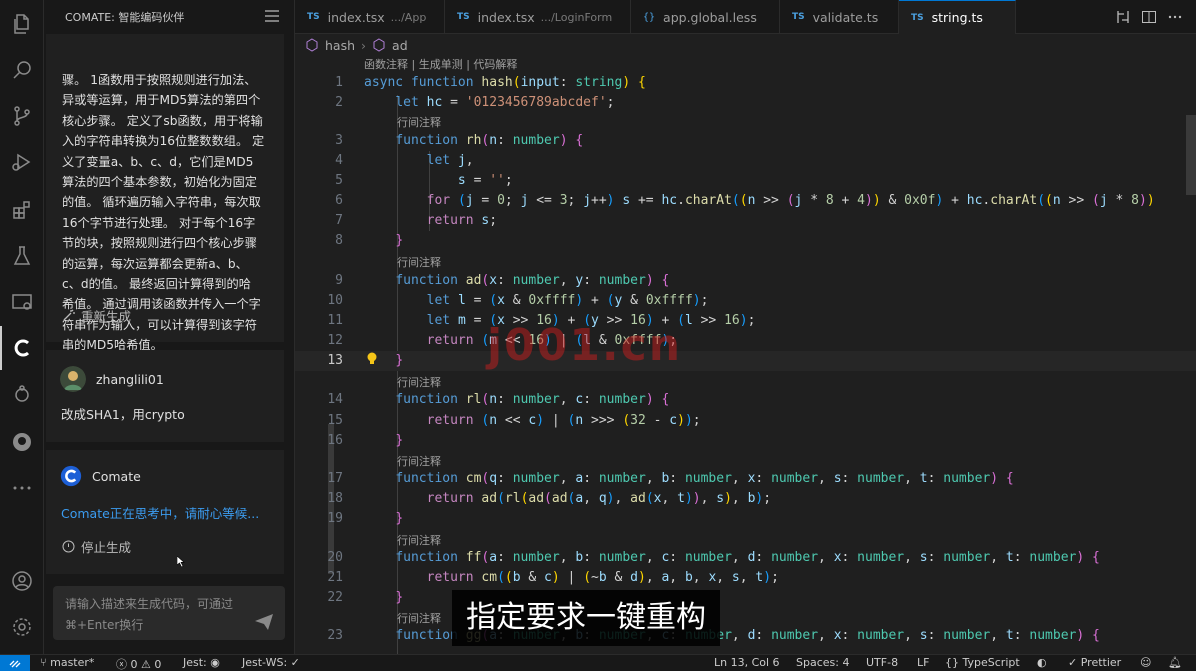  I want to click on breadcrumb: hash › ad, so click(356, 45).